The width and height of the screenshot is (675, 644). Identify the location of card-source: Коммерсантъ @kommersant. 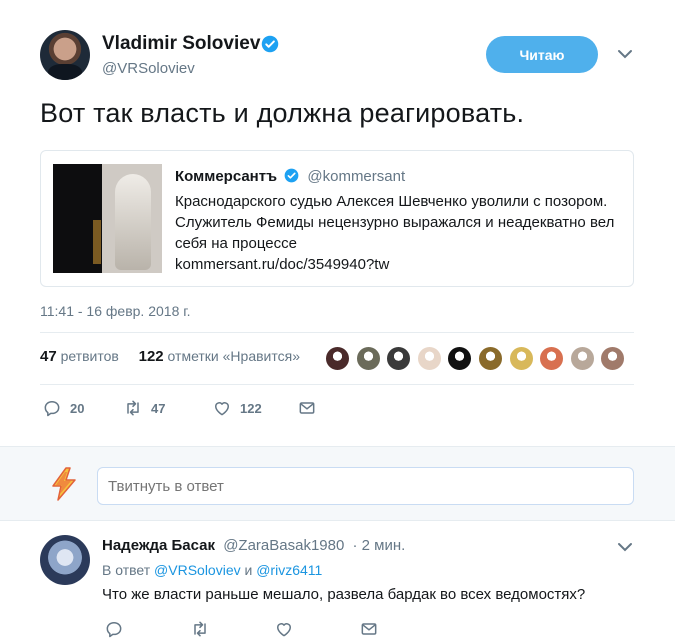
(290, 176).